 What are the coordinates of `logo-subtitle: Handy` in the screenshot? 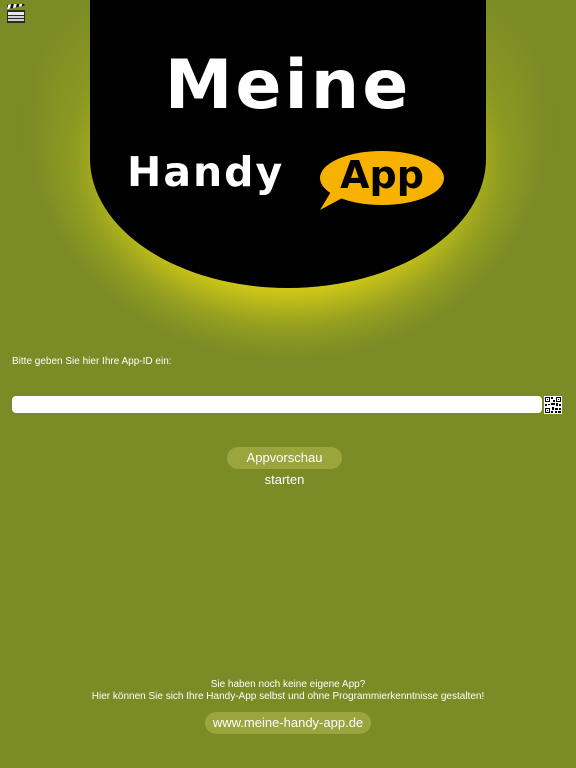 It's located at (206, 172).